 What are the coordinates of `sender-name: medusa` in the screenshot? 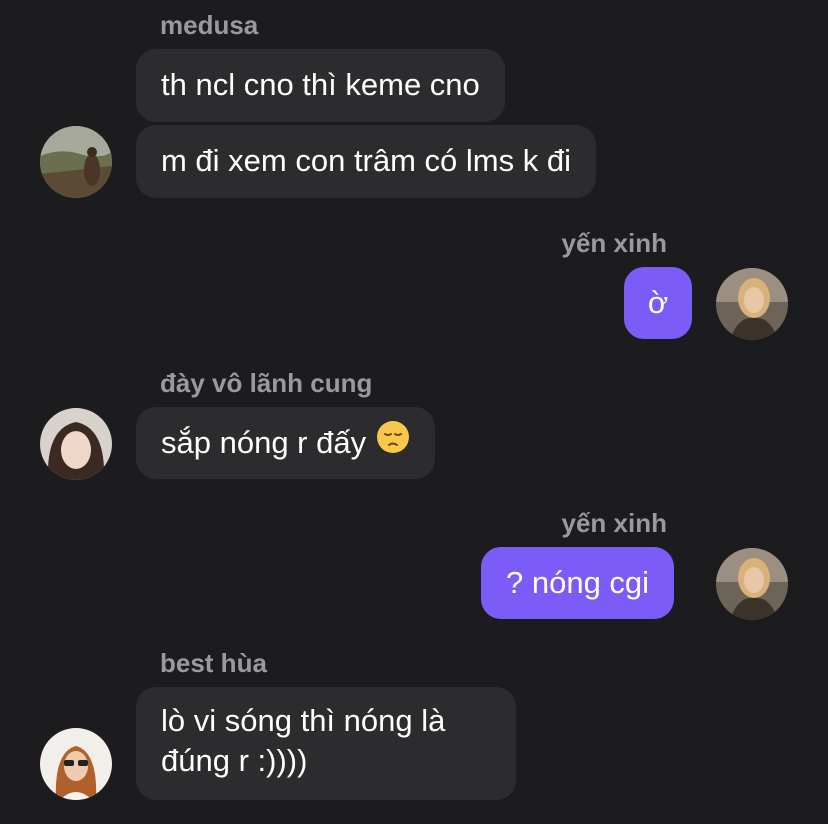 It's located at (209, 25).